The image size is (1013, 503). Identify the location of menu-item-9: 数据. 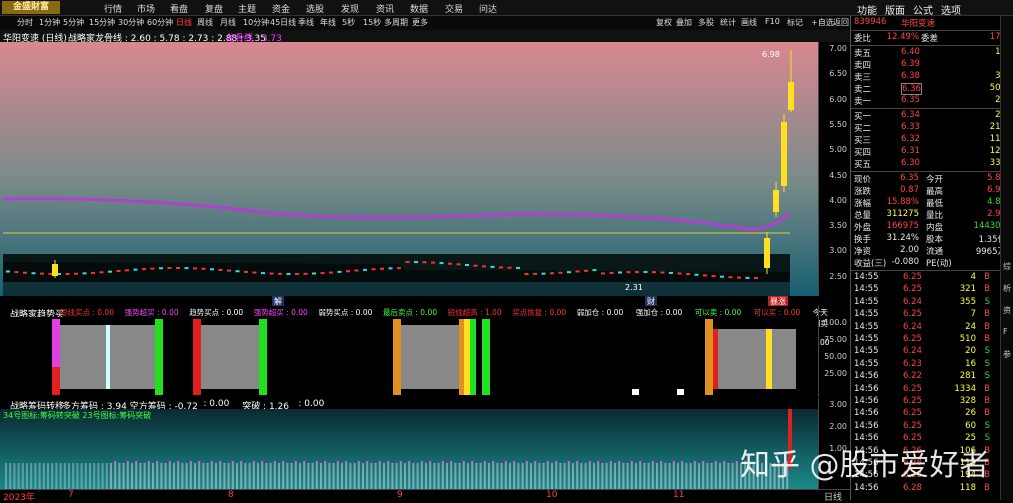
(419, 8).